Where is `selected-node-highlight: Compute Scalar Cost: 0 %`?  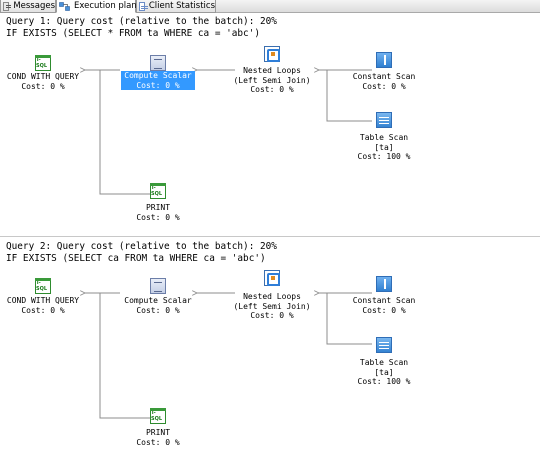 selected-node-highlight: Compute Scalar Cost: 0 % is located at coordinates (158, 80).